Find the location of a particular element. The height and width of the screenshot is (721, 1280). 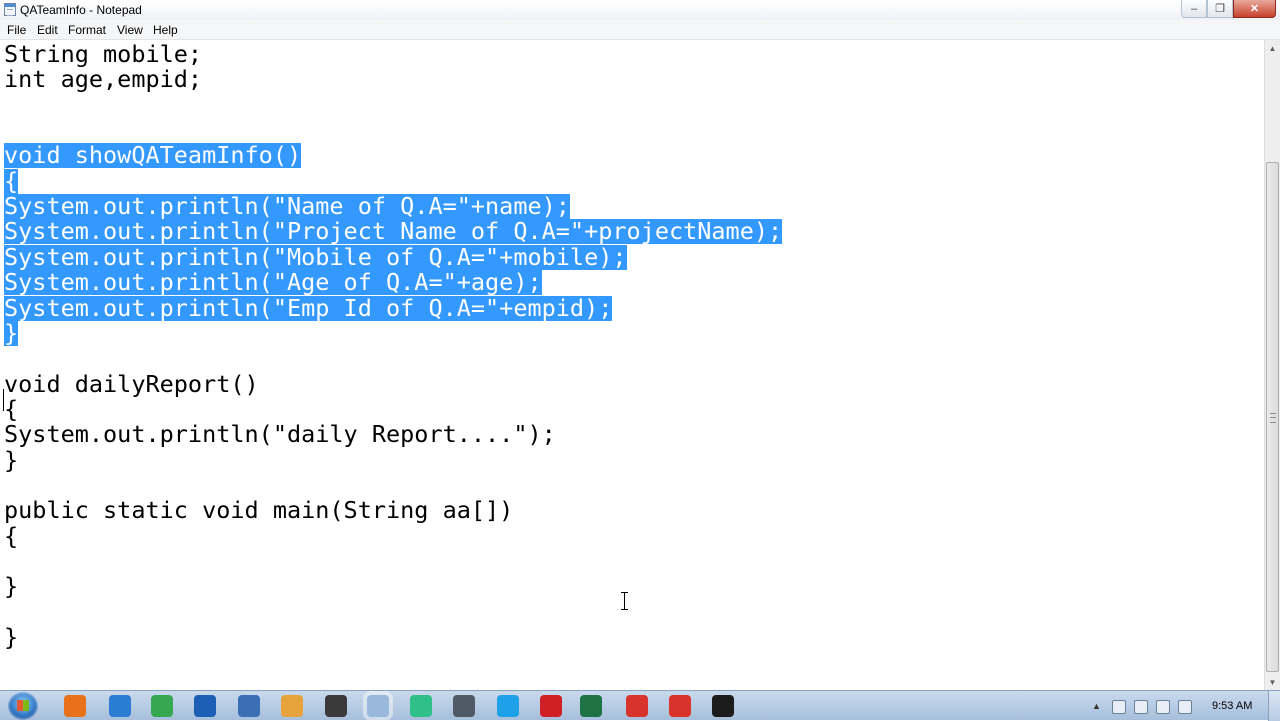

code-line: String mobile; is located at coordinates (103, 54).